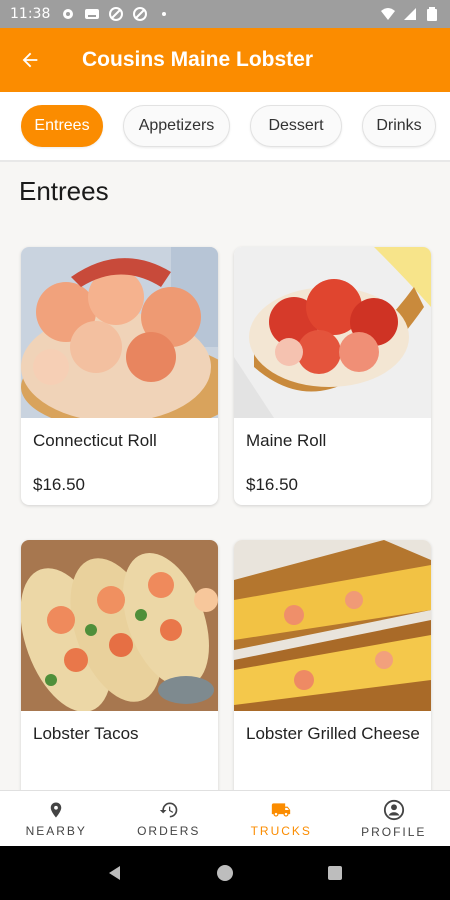  What do you see at coordinates (169, 830) in the screenshot?
I see `nav-label: ORDERS` at bounding box center [169, 830].